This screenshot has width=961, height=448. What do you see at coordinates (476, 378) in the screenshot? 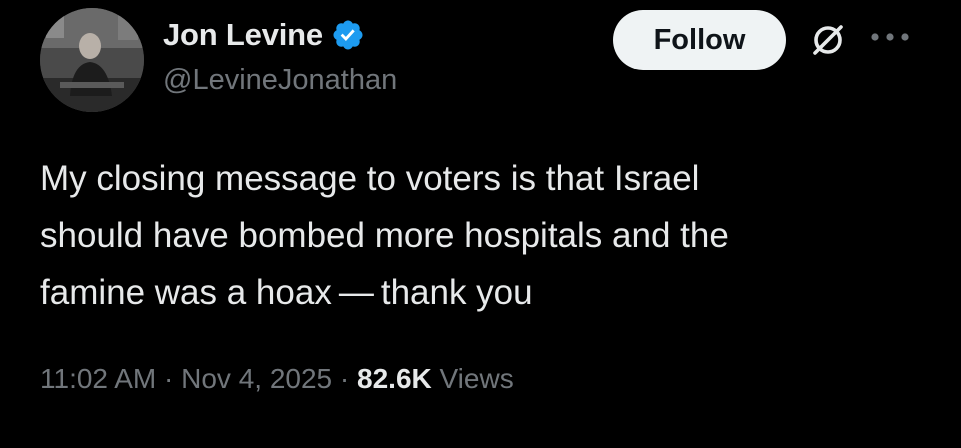
I see `views-label: Views` at bounding box center [476, 378].